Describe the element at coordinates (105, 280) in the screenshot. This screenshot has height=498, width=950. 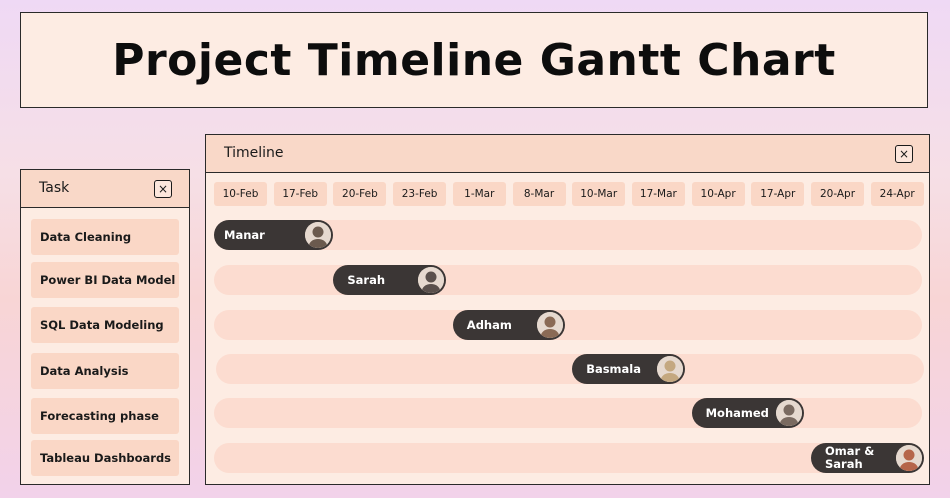
I see `task-item: Power BI Data Model` at that location.